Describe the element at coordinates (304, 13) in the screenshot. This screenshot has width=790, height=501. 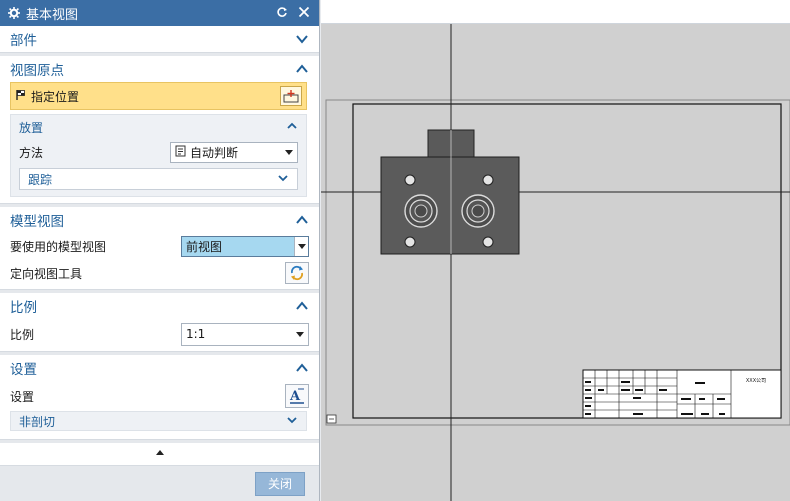
I see `close-icon` at that location.